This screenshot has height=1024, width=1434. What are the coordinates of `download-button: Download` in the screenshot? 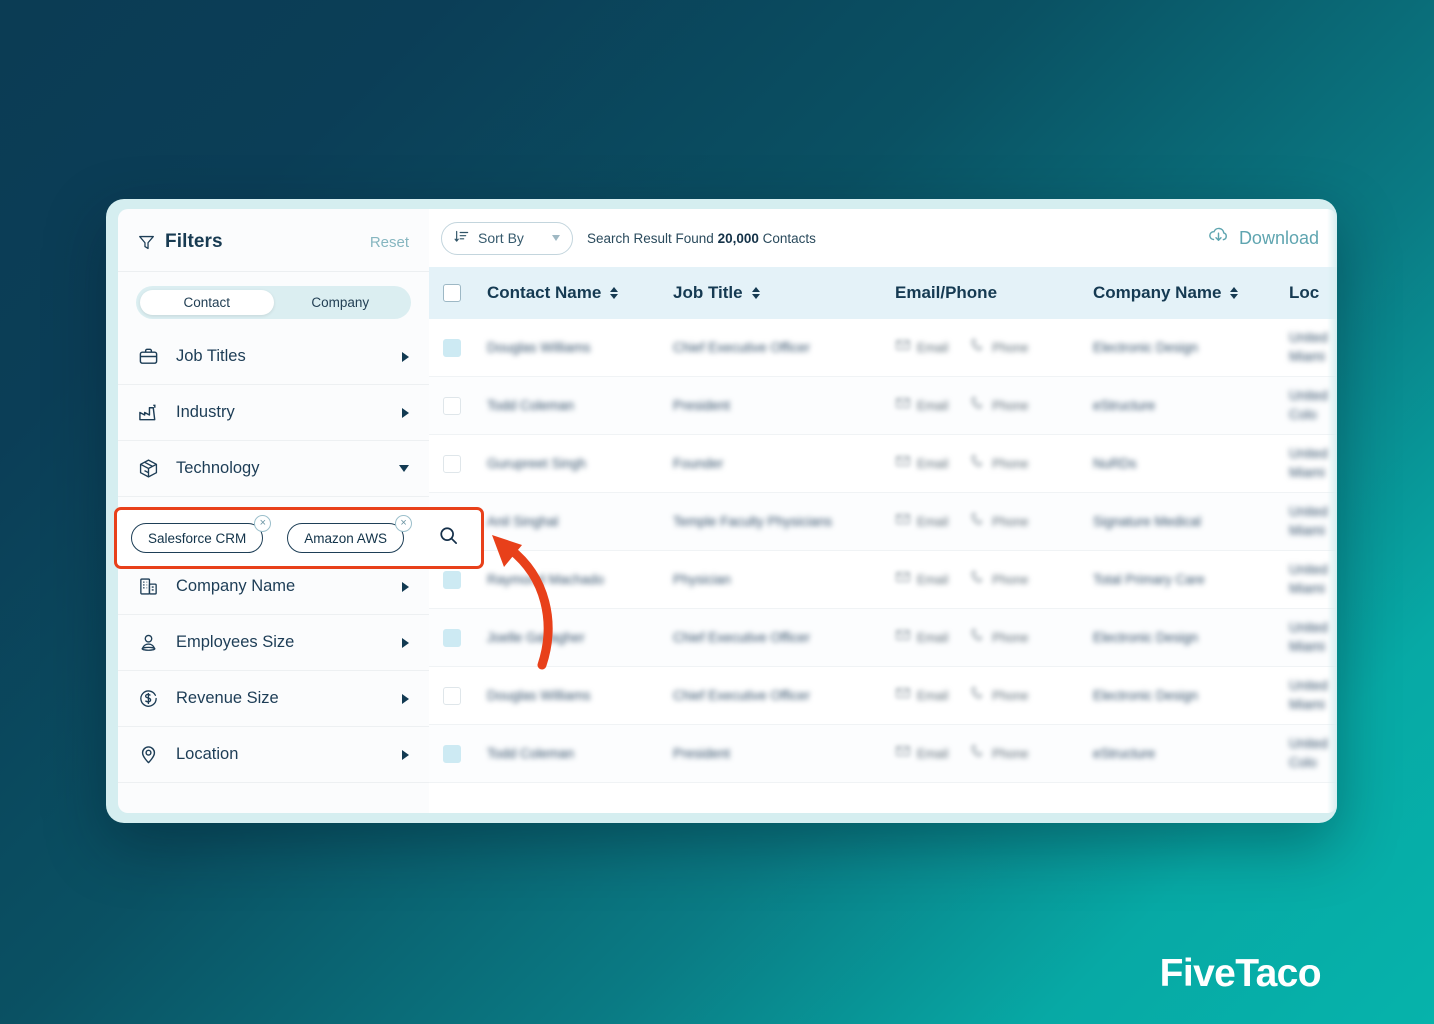 It's located at (1263, 238).